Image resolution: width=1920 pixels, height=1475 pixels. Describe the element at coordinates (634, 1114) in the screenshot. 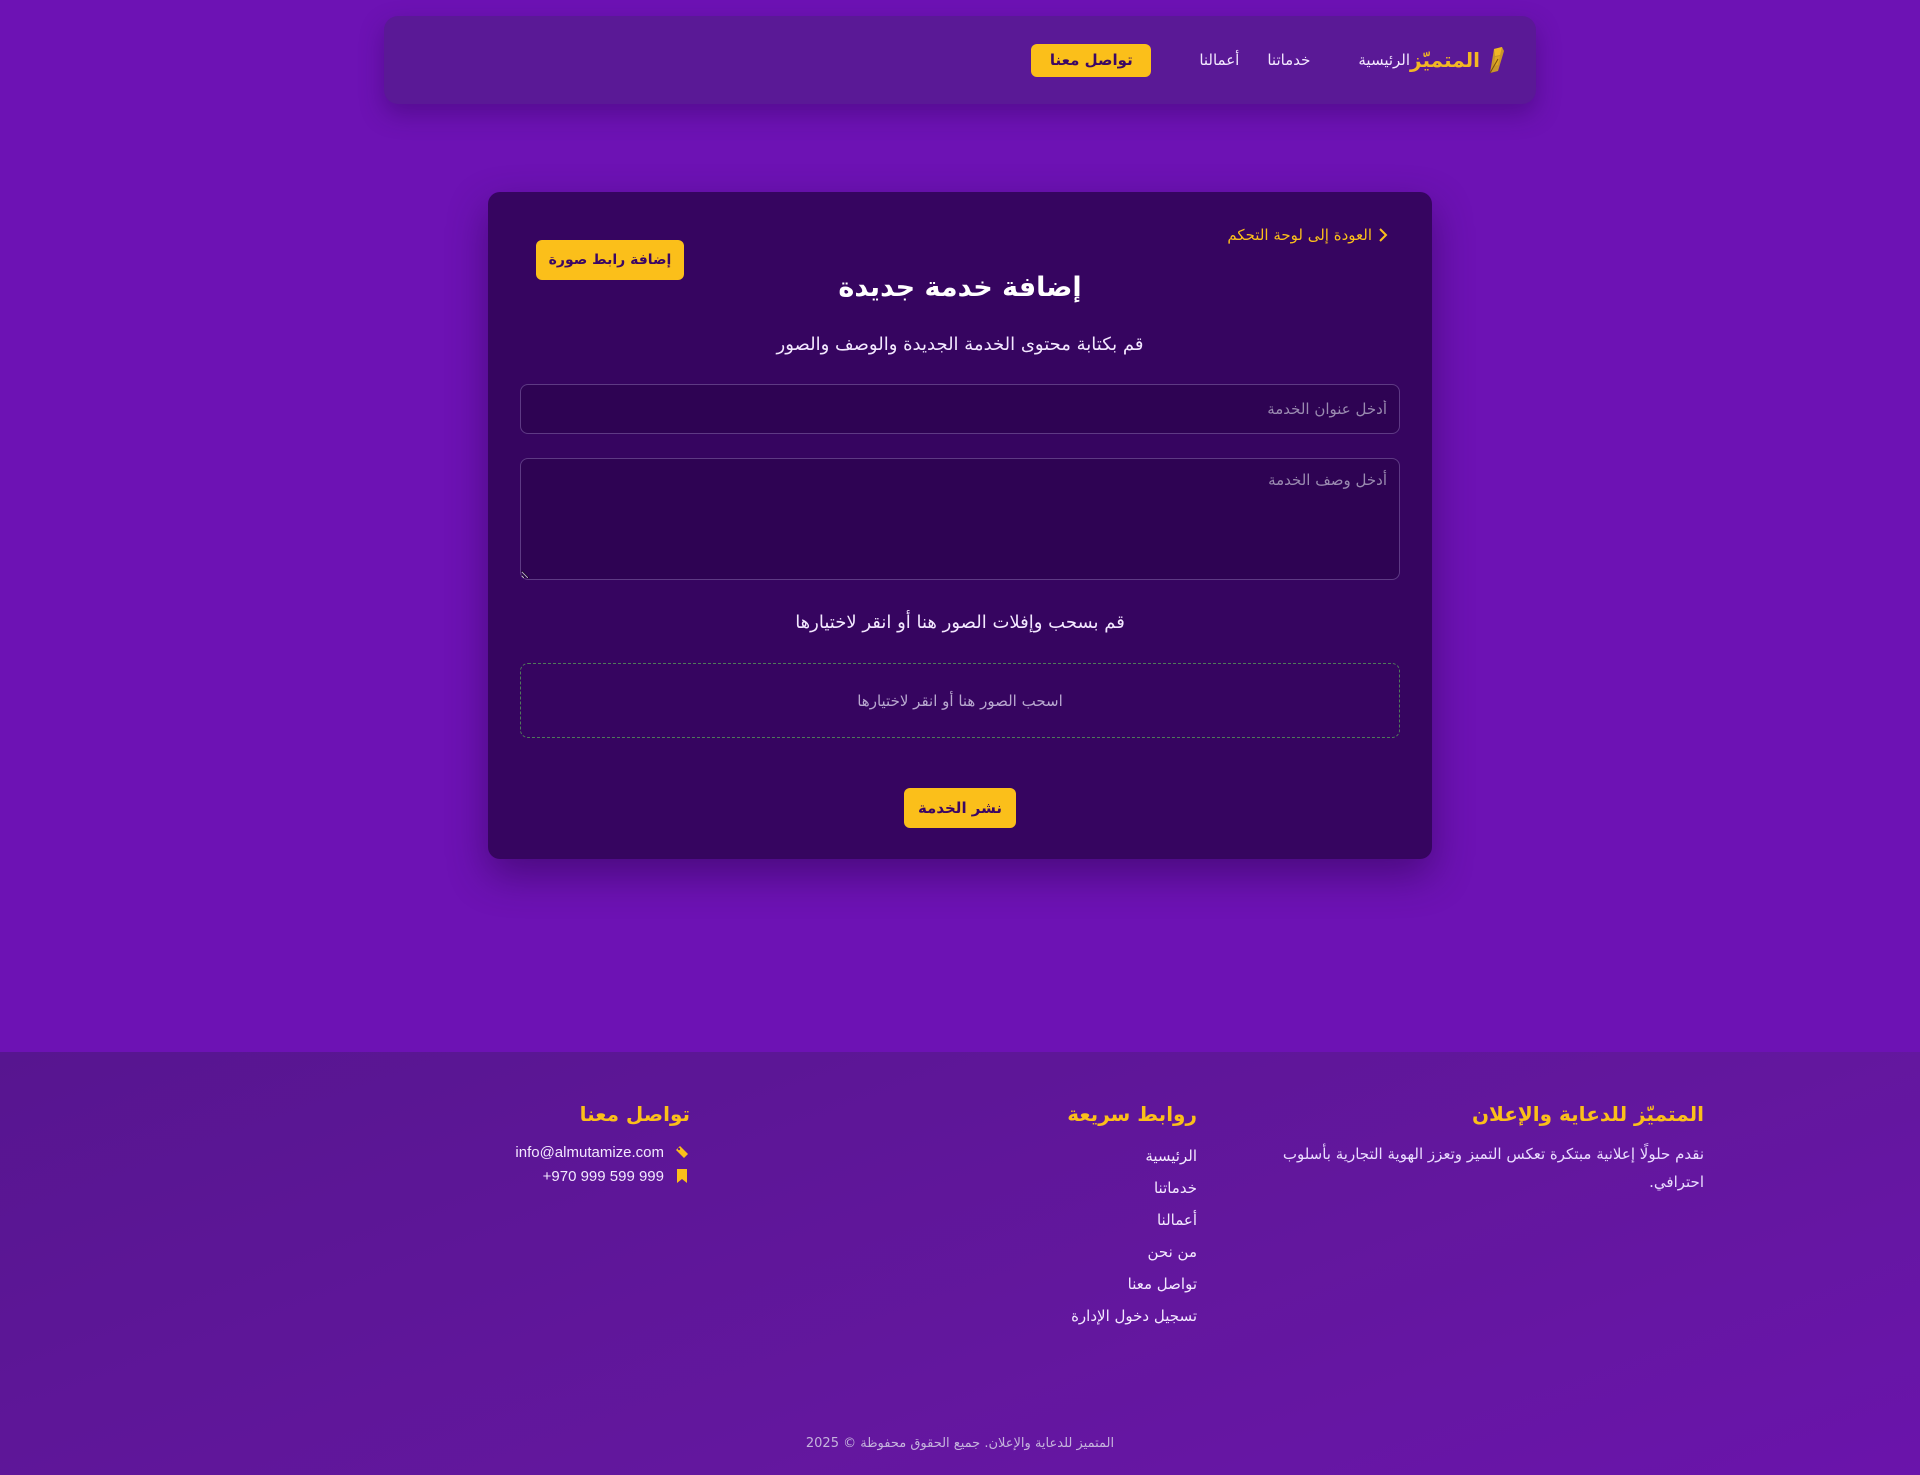

I see `footer-contact-title: تواصل معنا` at that location.